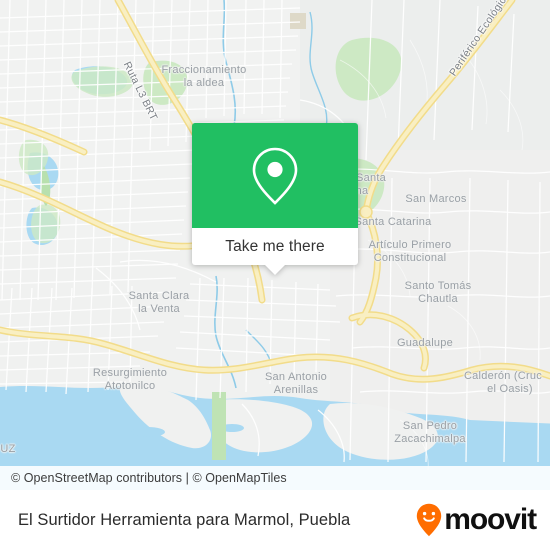 The width and height of the screenshot is (550, 550). Describe the element at coordinates (429, 520) in the screenshot. I see `moovit-smiley-pin-icon` at that location.